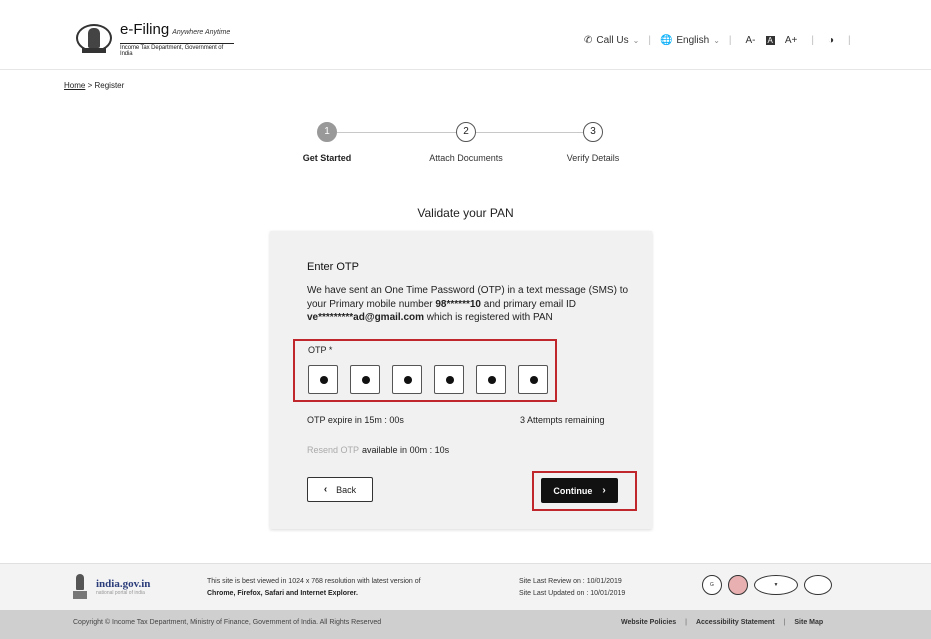  Describe the element at coordinates (325, 489) in the screenshot. I see `chevron-left-icon: ‹` at that location.